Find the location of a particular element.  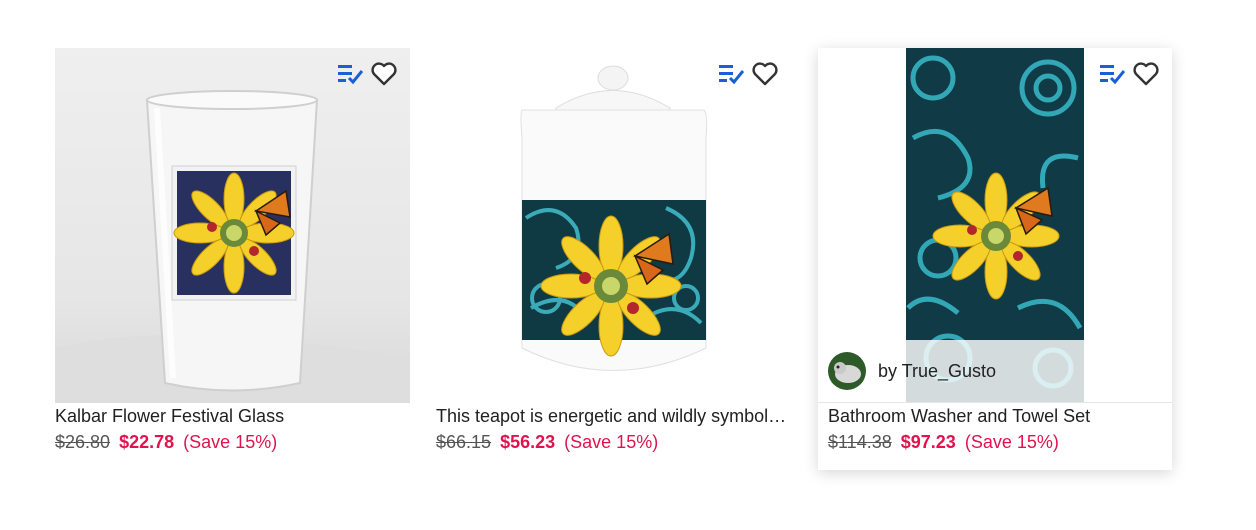

product-title: Kalbar Flower Festival Glass is located at coordinates (232, 416).